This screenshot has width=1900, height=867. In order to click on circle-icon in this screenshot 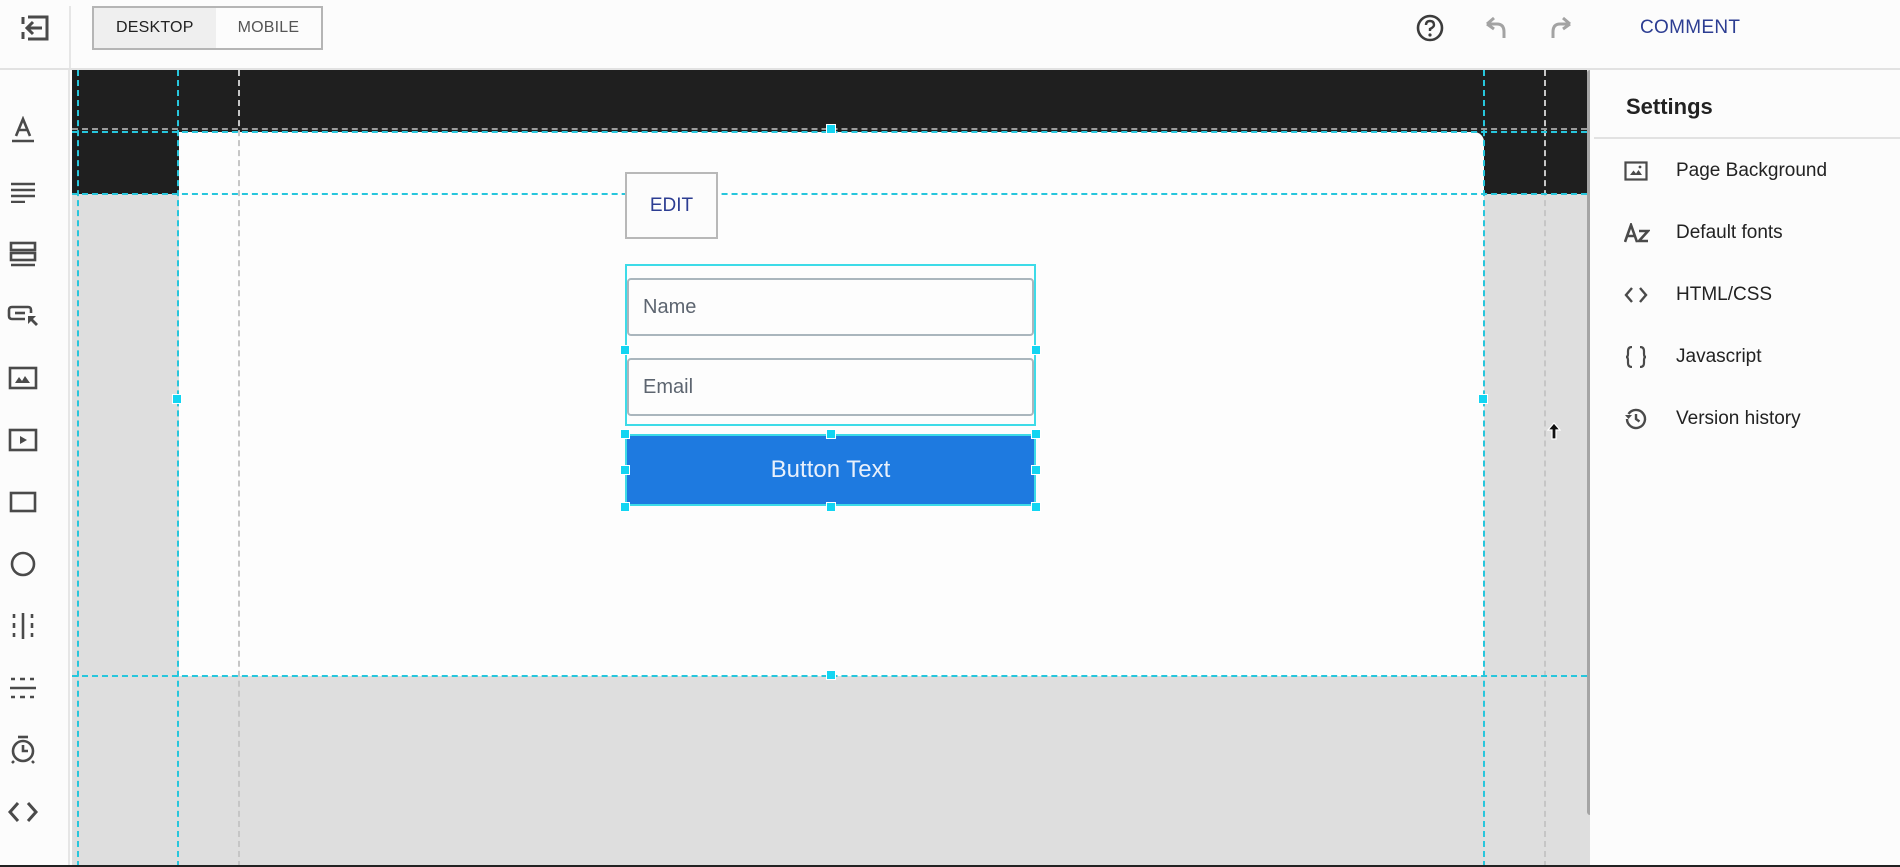, I will do `click(23, 564)`.